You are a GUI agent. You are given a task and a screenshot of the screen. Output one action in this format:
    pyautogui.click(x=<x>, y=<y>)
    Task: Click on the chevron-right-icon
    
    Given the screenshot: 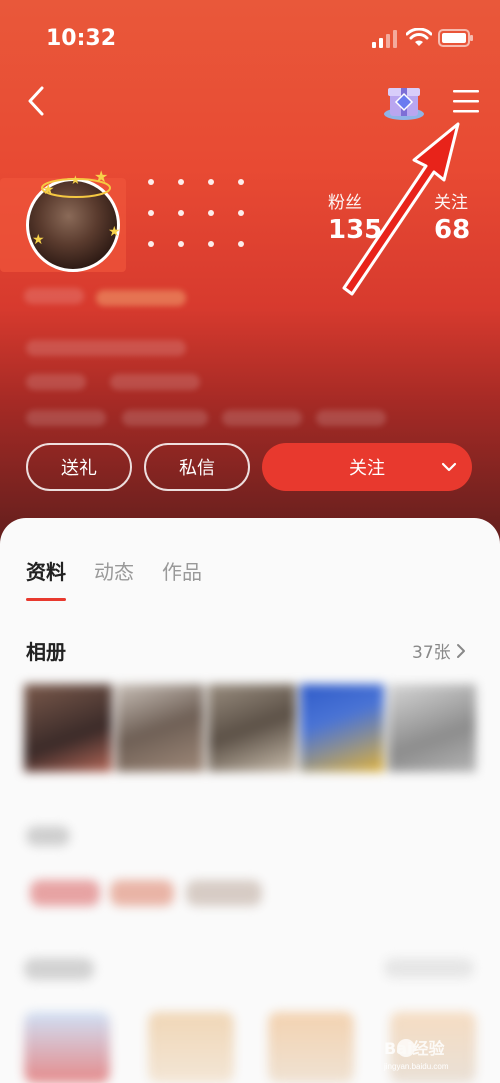 What is the action you would take?
    pyautogui.click(x=460, y=650)
    